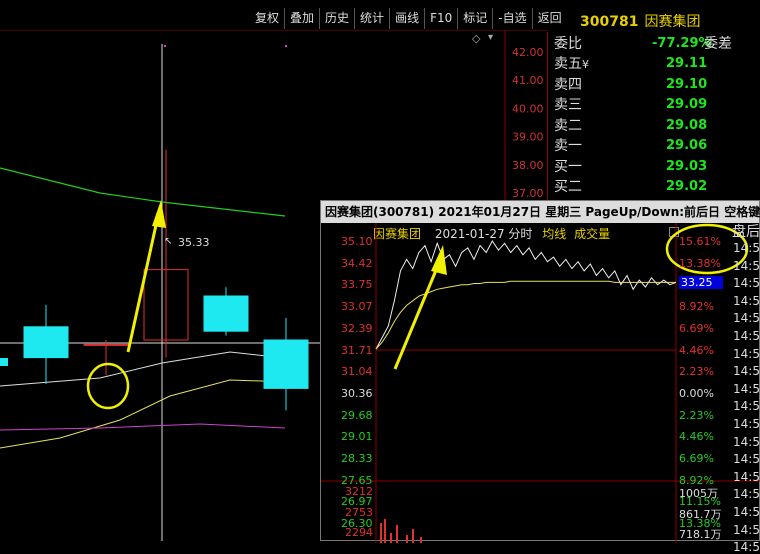 Image resolution: width=760 pixels, height=554 pixels. What do you see at coordinates (672, 22) in the screenshot?
I see `stock-name: 因赛集团` at bounding box center [672, 22].